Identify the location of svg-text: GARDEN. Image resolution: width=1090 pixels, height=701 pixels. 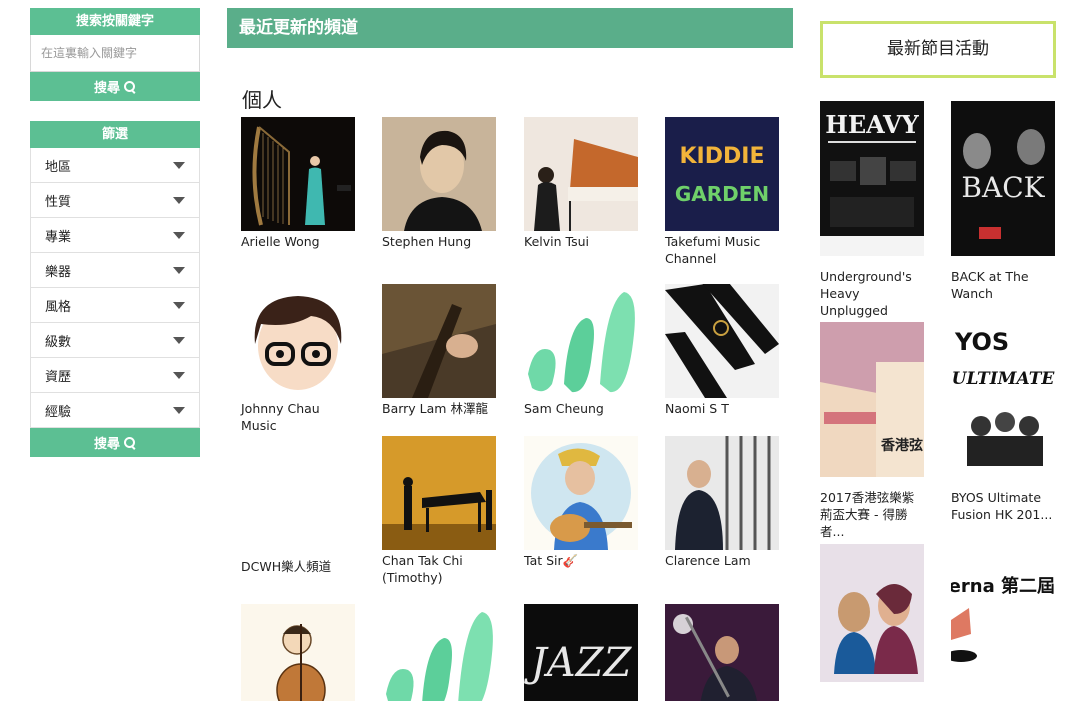
(722, 194).